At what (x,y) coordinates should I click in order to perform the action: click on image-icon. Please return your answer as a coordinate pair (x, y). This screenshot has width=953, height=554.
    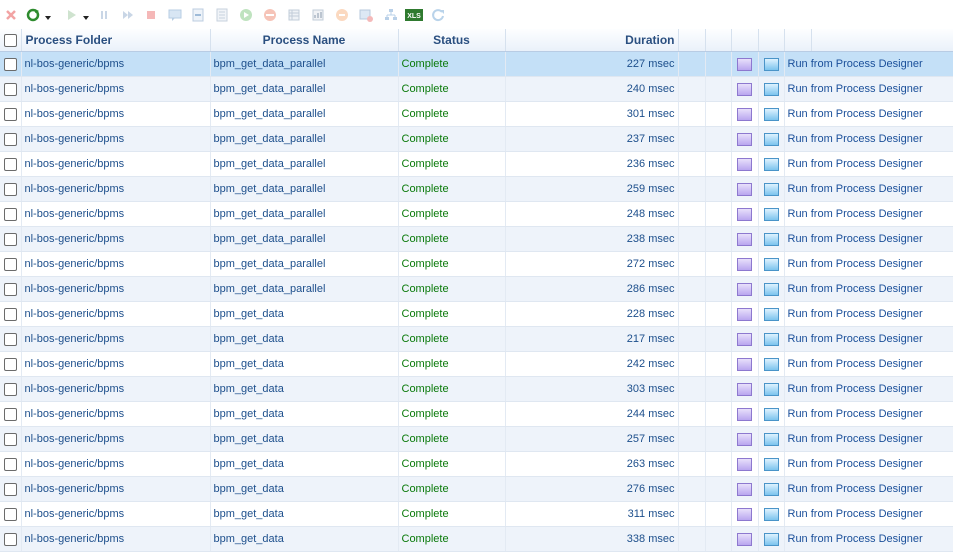
    Looking at the image, I should click on (366, 15).